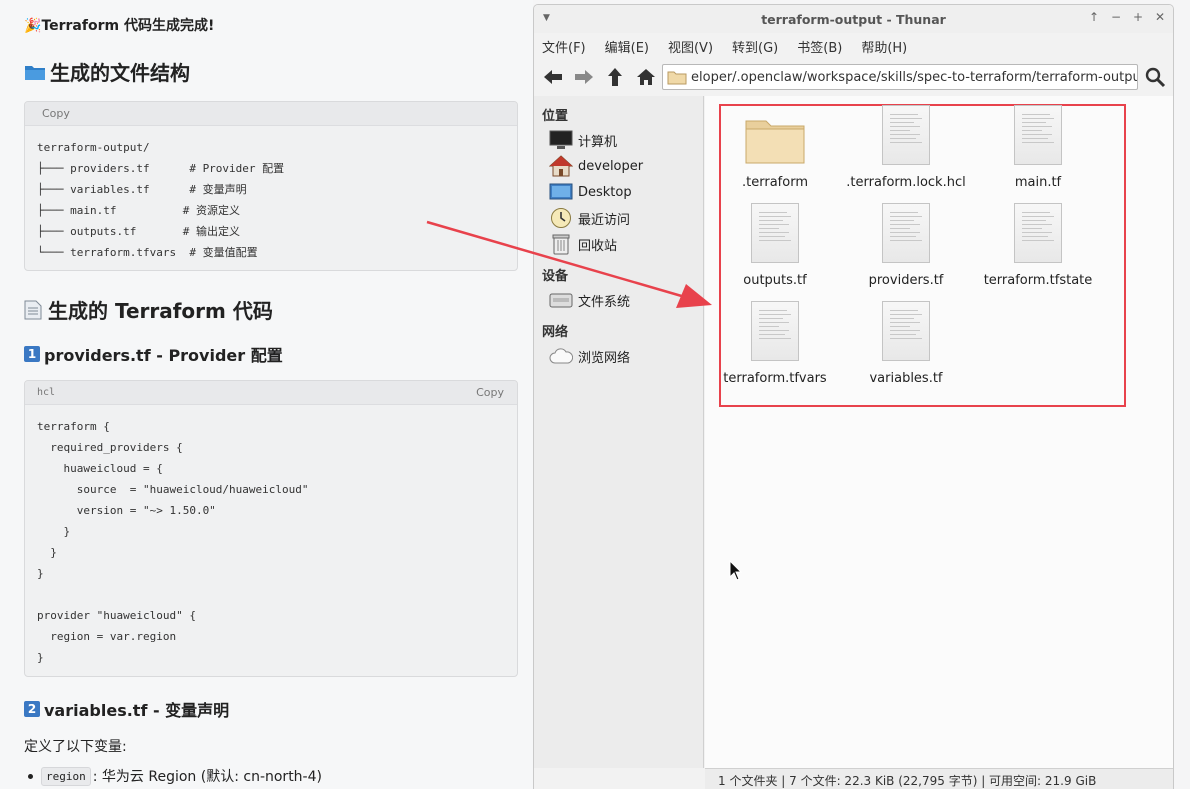 This screenshot has width=1190, height=789. I want to click on search-icon, so click(1155, 77).